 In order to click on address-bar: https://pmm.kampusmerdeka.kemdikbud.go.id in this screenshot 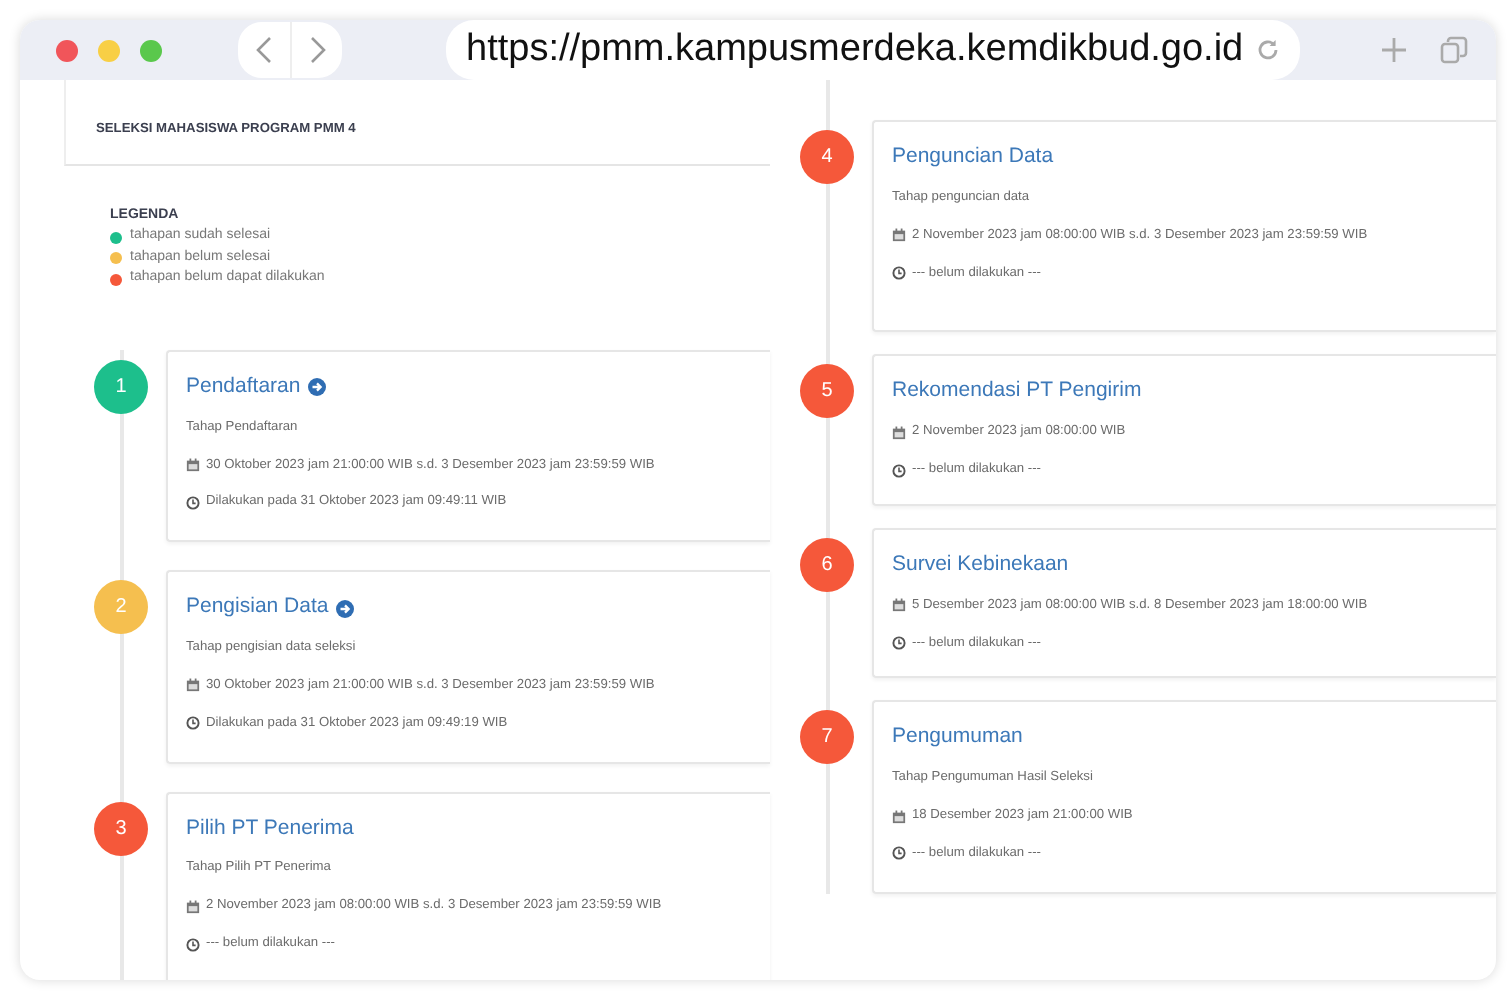, I will do `click(873, 50)`.